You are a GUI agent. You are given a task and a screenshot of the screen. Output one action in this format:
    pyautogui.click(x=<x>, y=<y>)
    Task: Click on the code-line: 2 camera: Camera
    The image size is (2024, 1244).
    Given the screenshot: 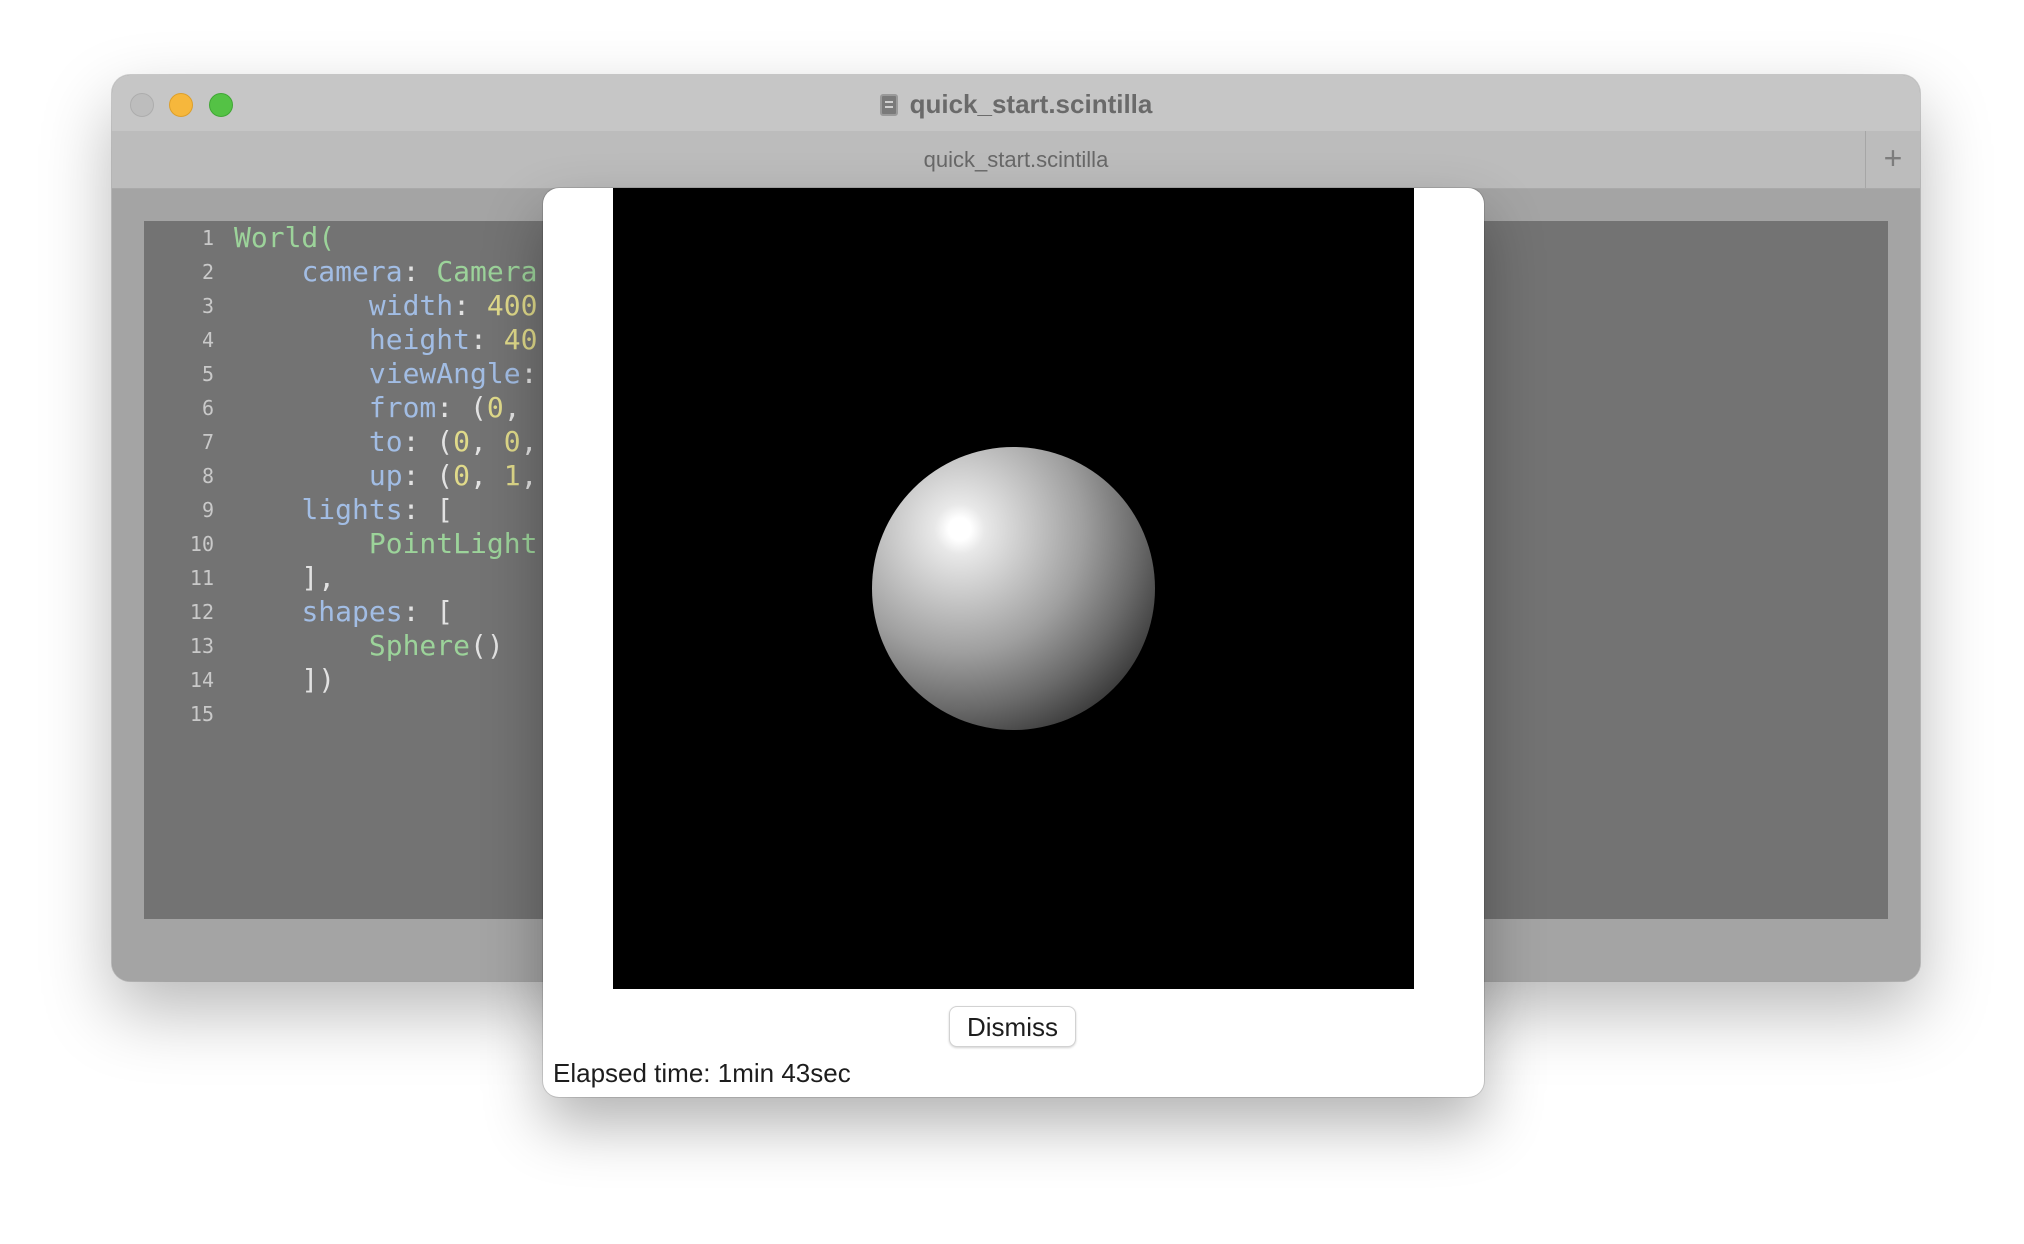 What is the action you would take?
    pyautogui.click(x=341, y=272)
    